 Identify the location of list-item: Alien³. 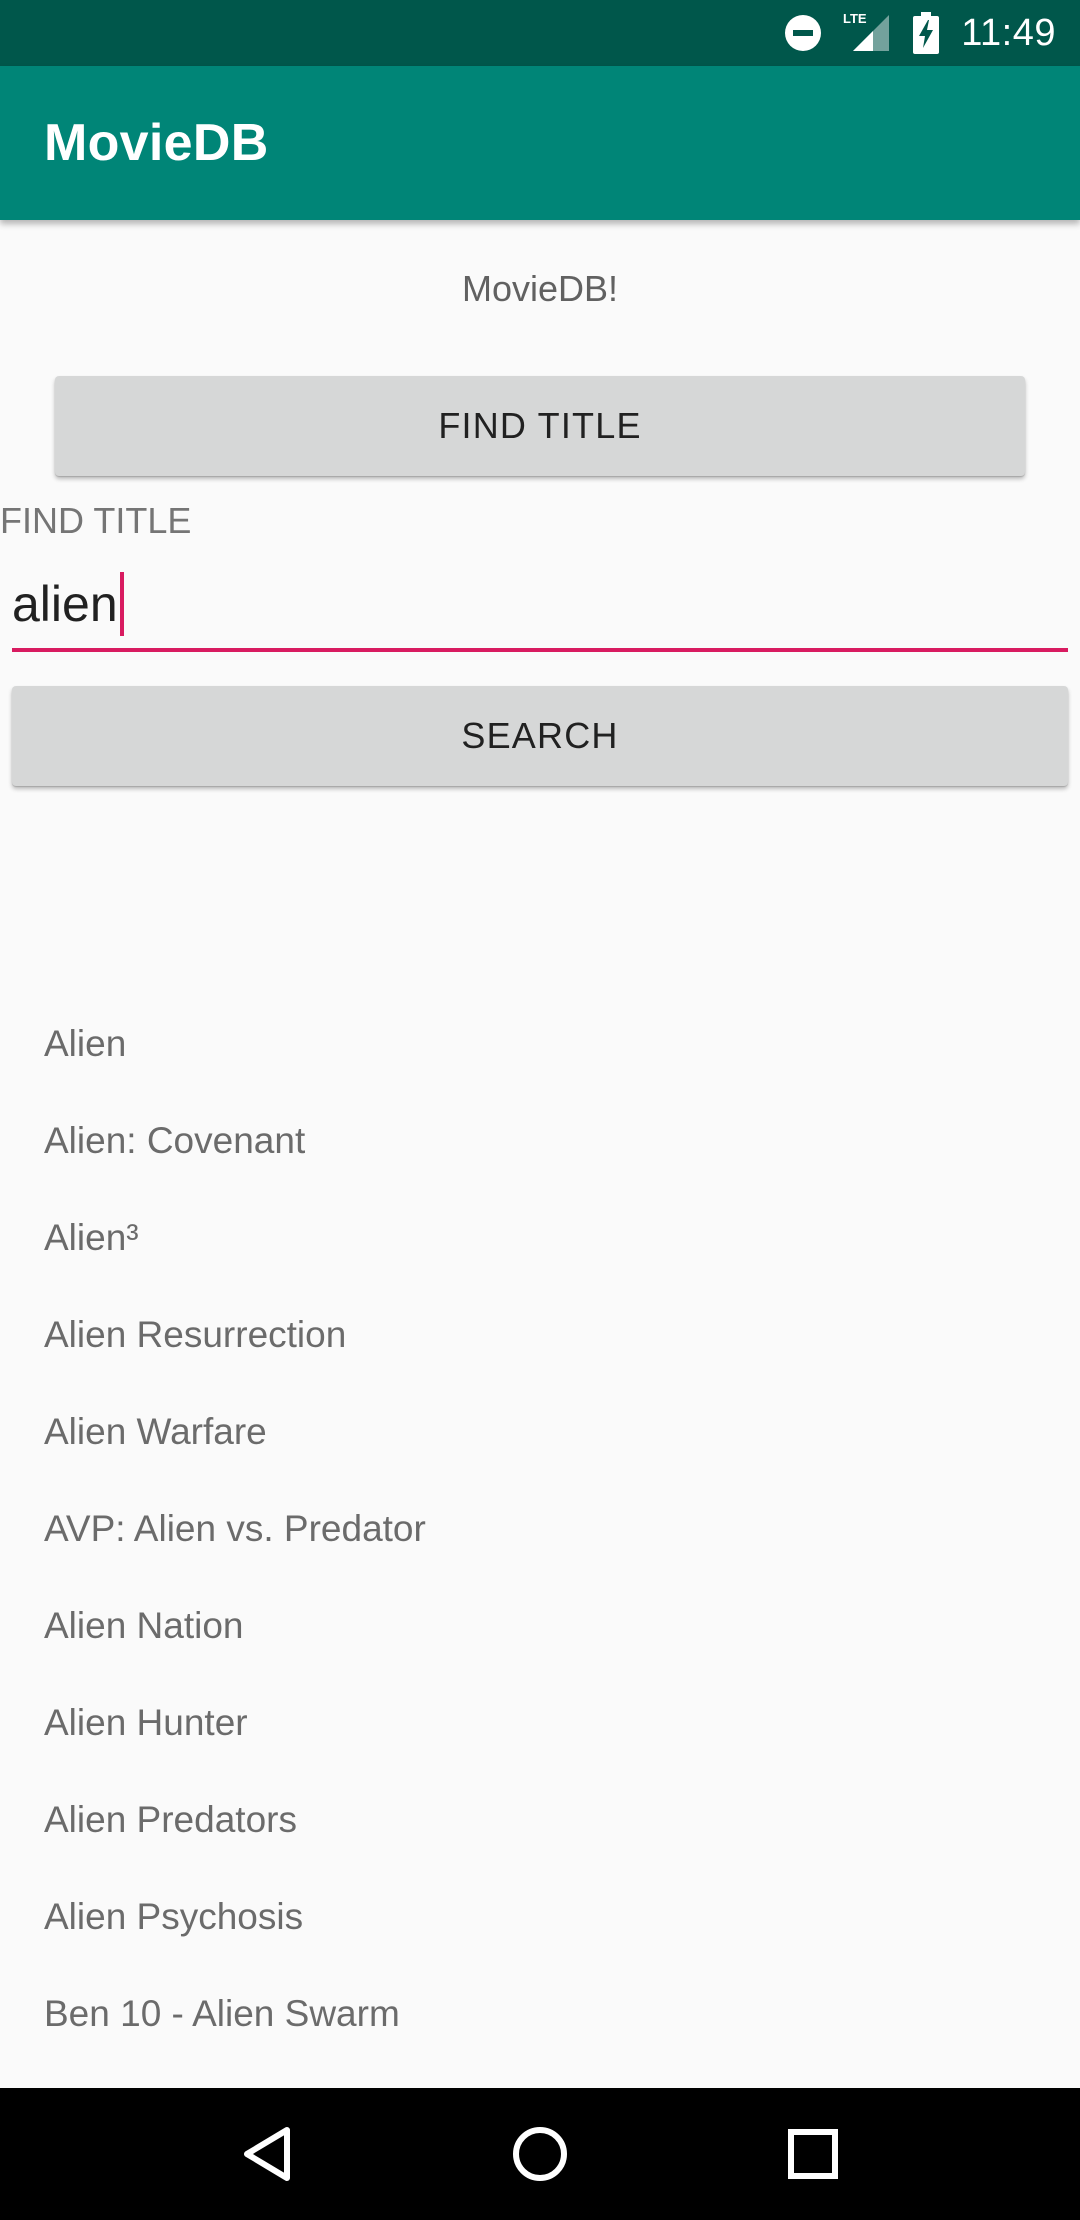
(540, 1237).